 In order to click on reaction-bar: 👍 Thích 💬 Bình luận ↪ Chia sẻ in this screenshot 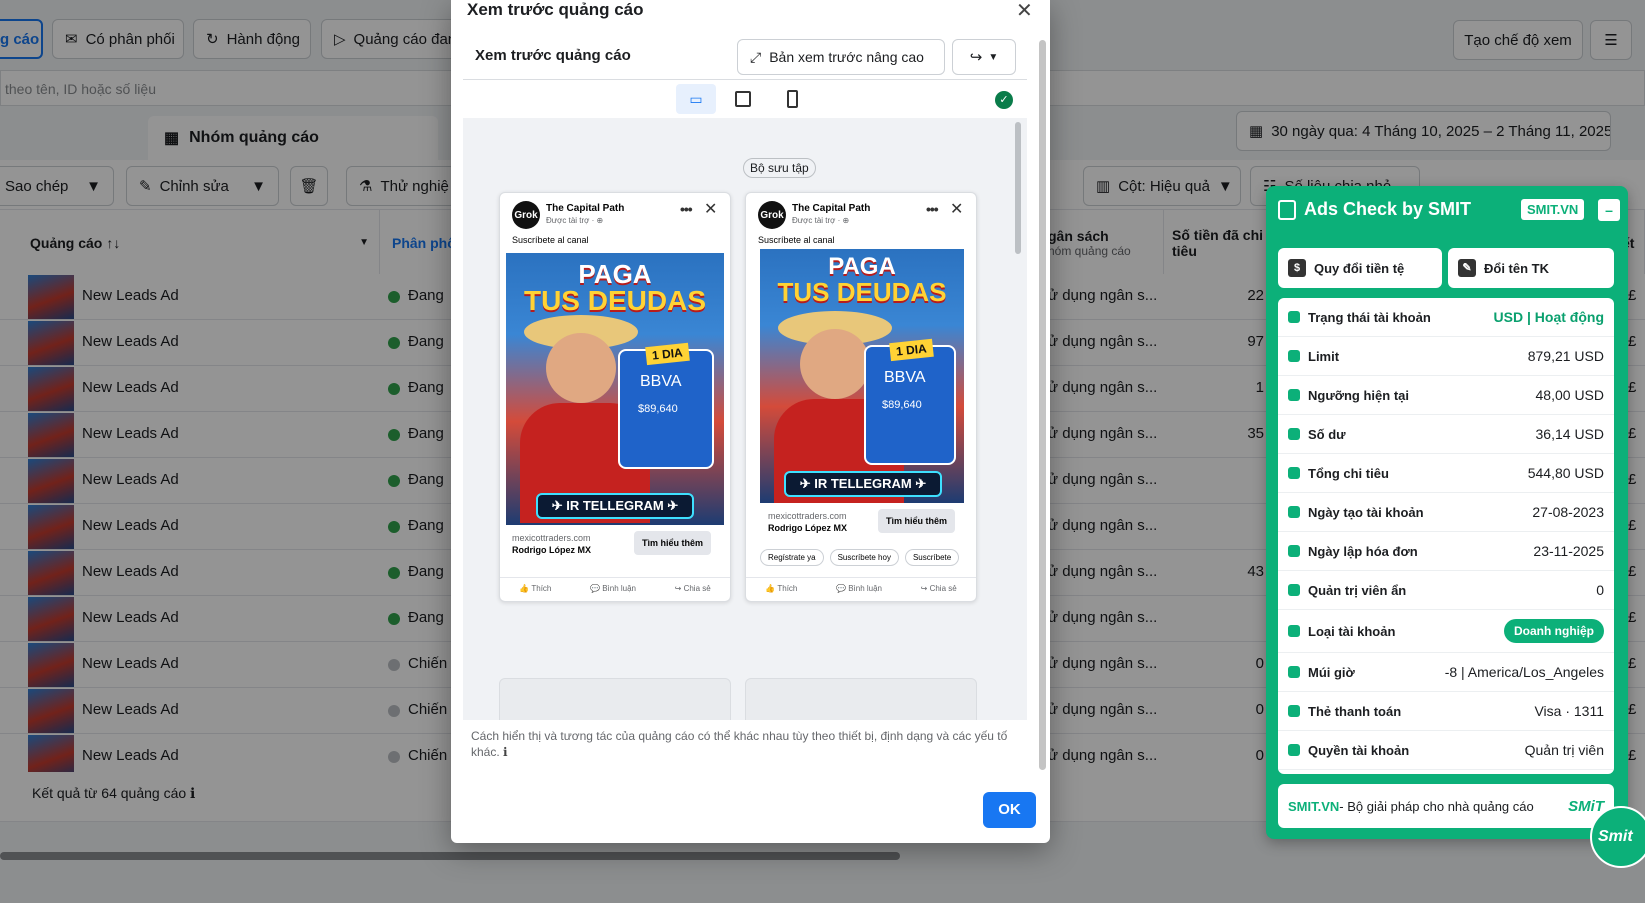, I will do `click(615, 585)`.